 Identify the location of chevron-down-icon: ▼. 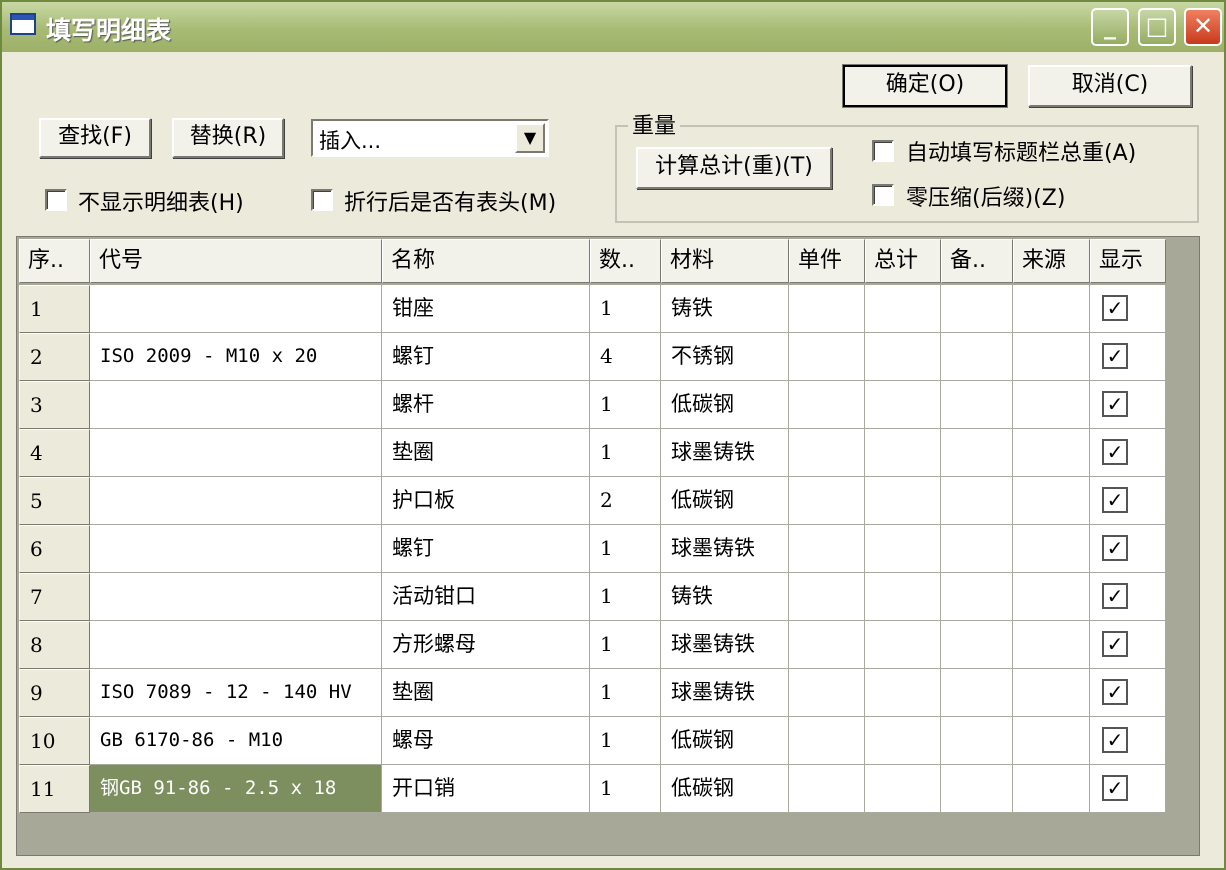
(530, 138).